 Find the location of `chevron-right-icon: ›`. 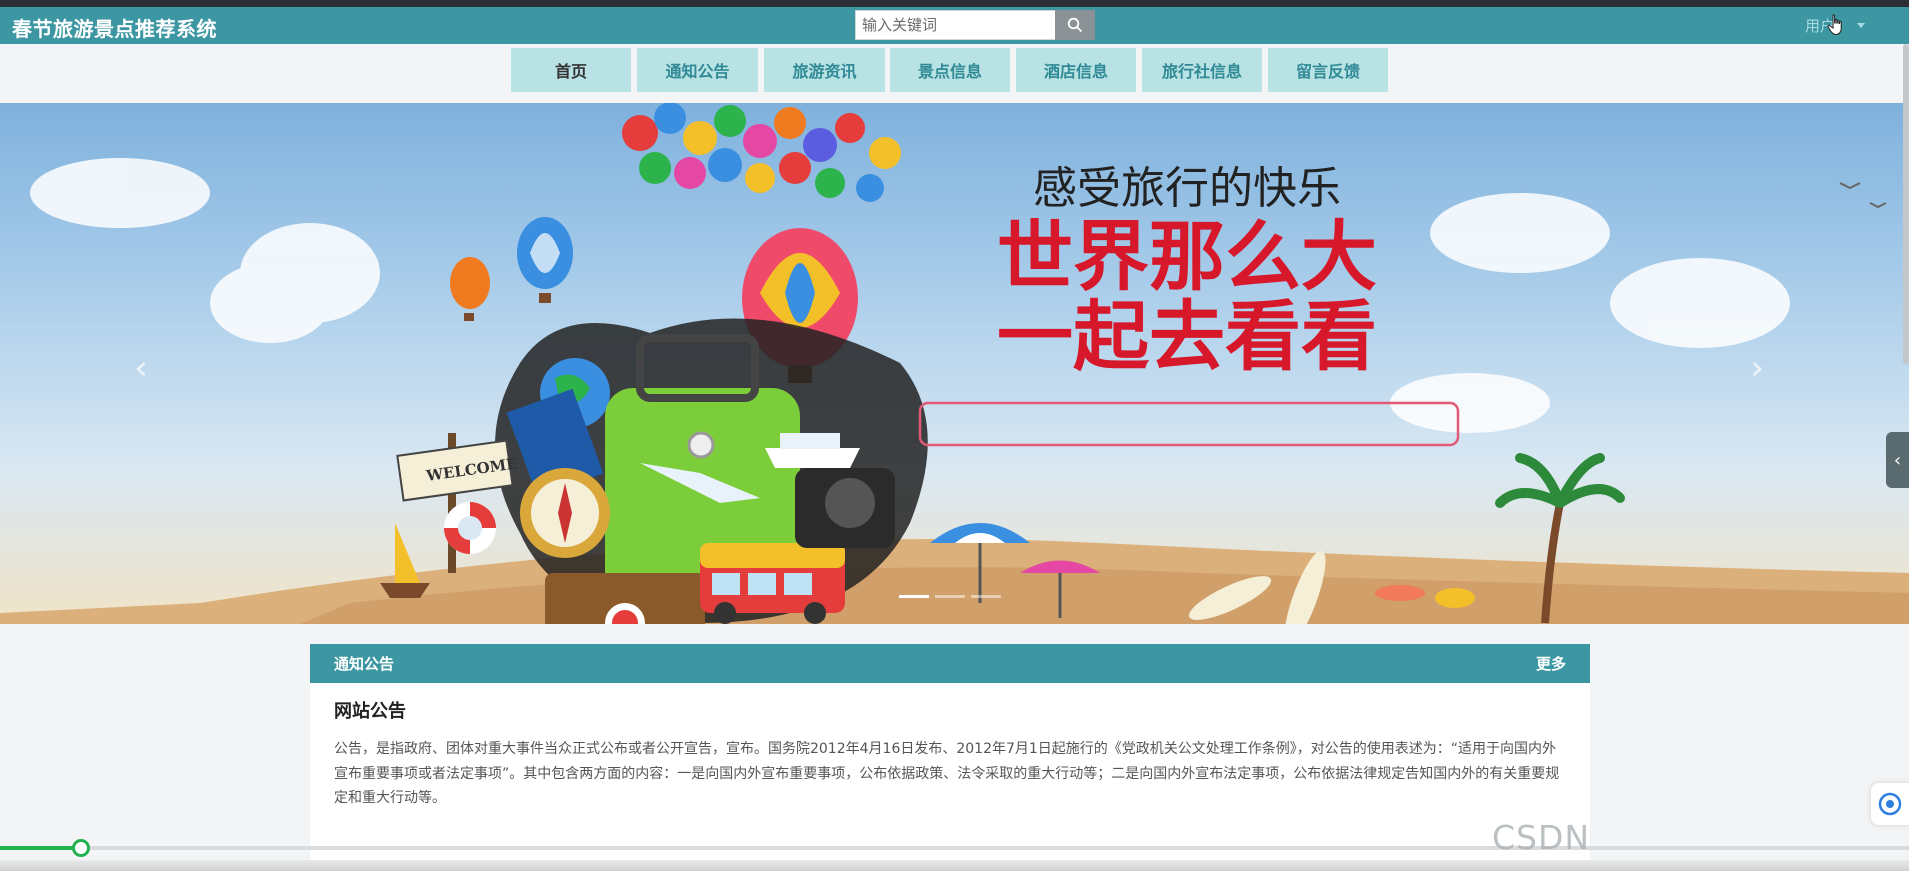

chevron-right-icon: › is located at coordinates (1757, 368).